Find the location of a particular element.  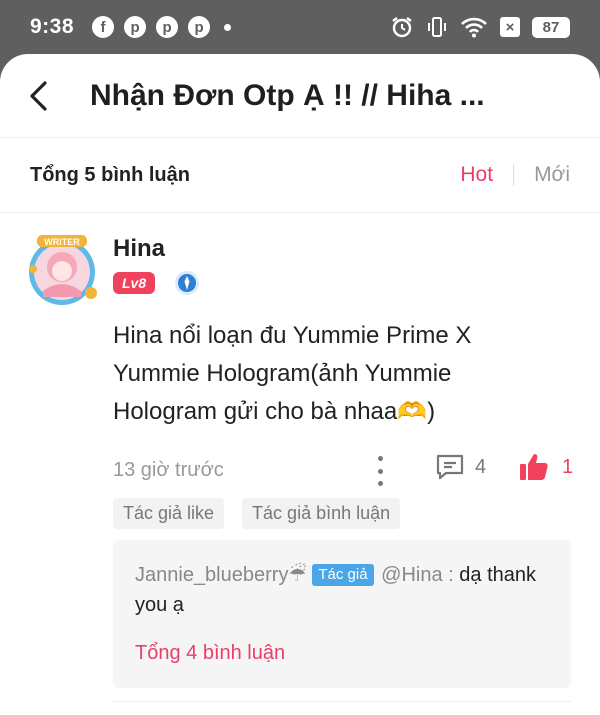

comments-count: Tổng 5 bình luận is located at coordinates (110, 174).